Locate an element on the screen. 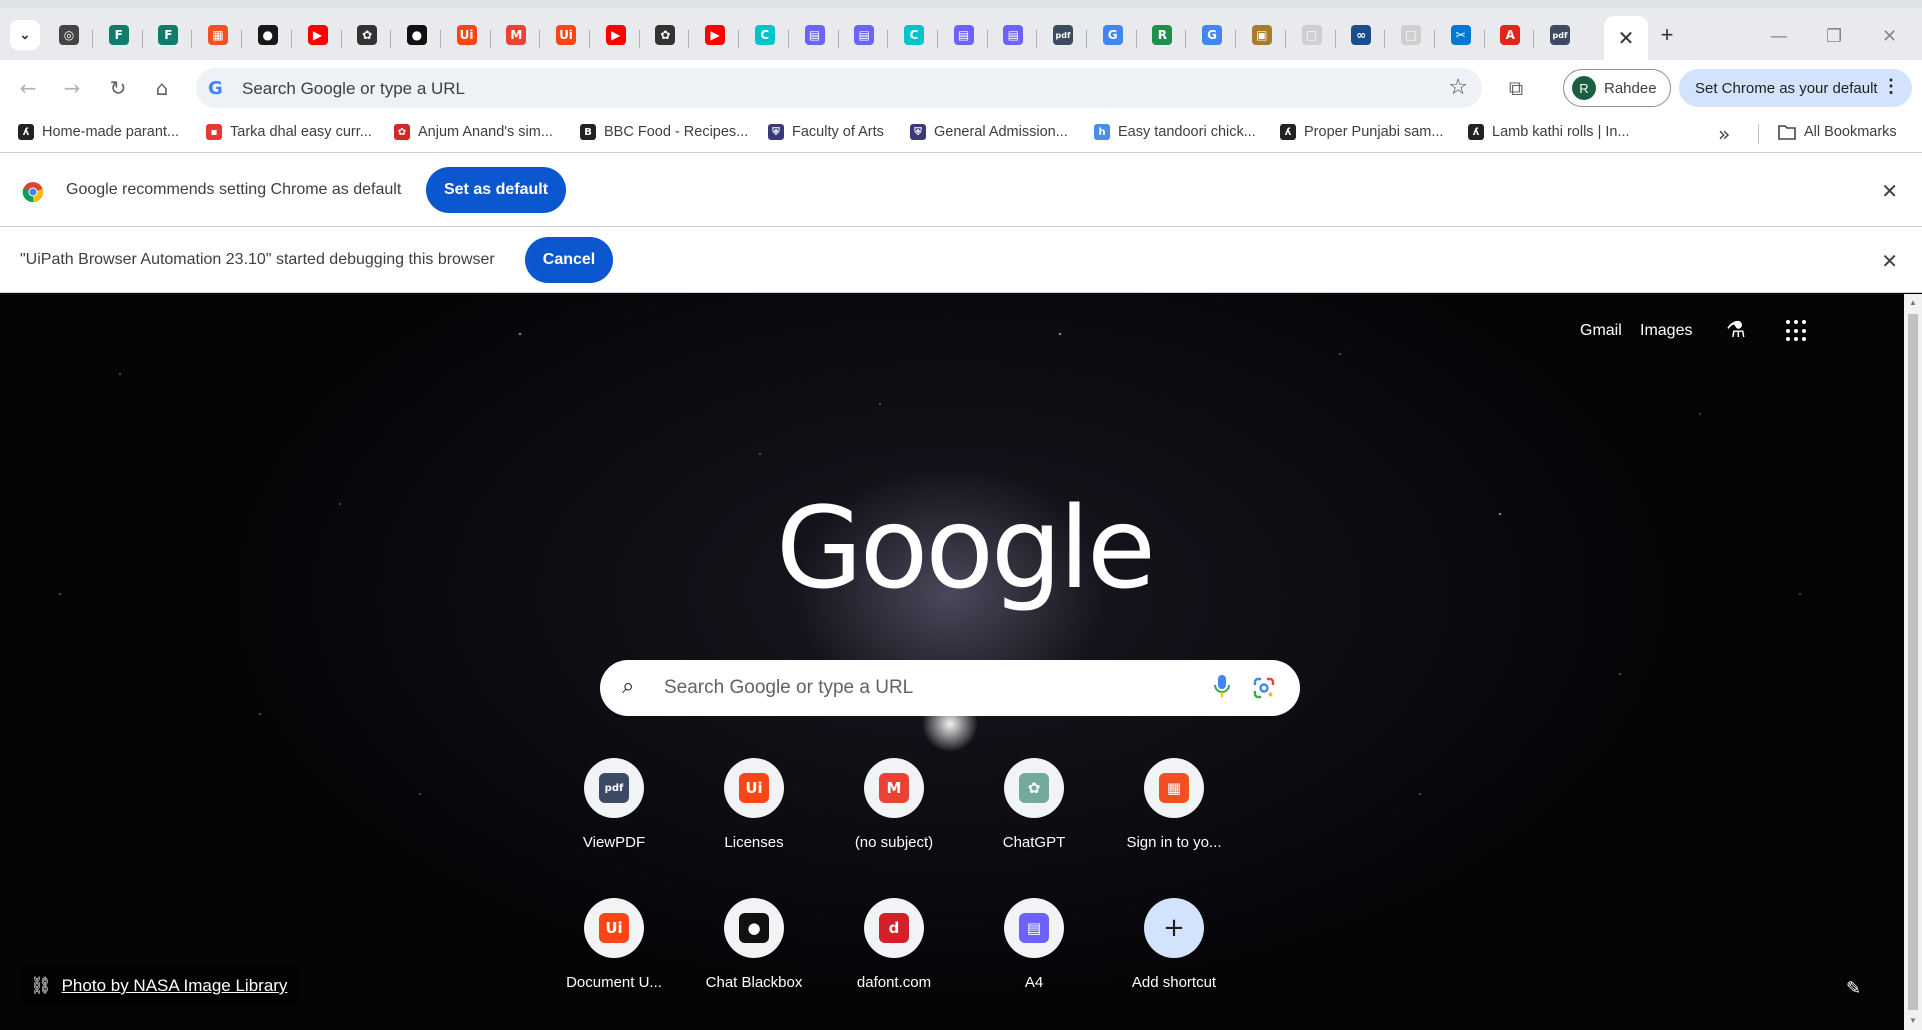 The height and width of the screenshot is (1030, 1922). pdf-icon: pdf is located at coordinates (1560, 35).